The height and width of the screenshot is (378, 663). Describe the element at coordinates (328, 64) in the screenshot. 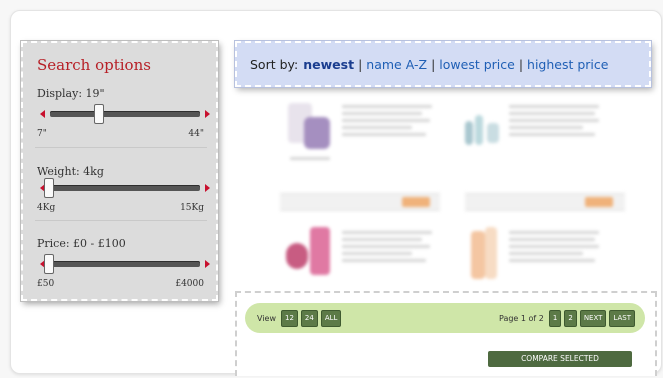

I see `sort-newest-link: newest` at that location.